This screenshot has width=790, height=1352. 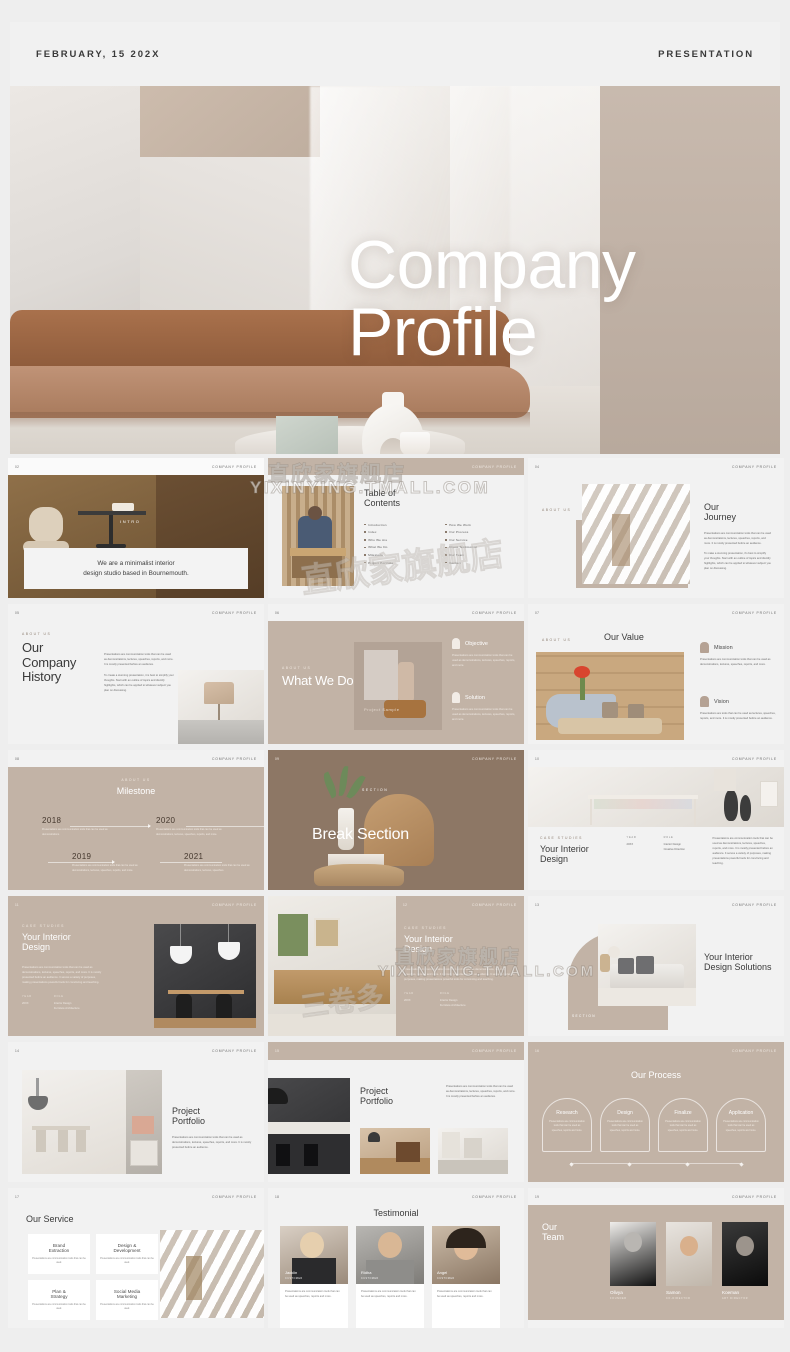 What do you see at coordinates (537, 466) in the screenshot?
I see `slide-number: 04` at bounding box center [537, 466].